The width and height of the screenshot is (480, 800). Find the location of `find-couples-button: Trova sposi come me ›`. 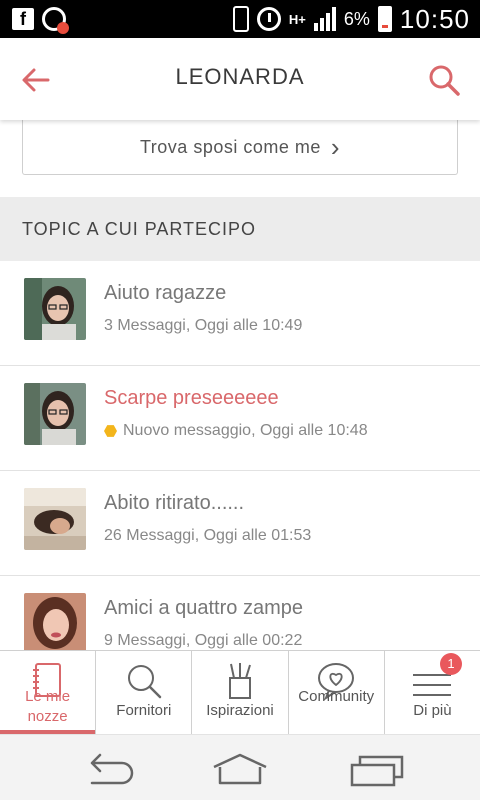

find-couples-button: Trova sposi come me › is located at coordinates (240, 147).